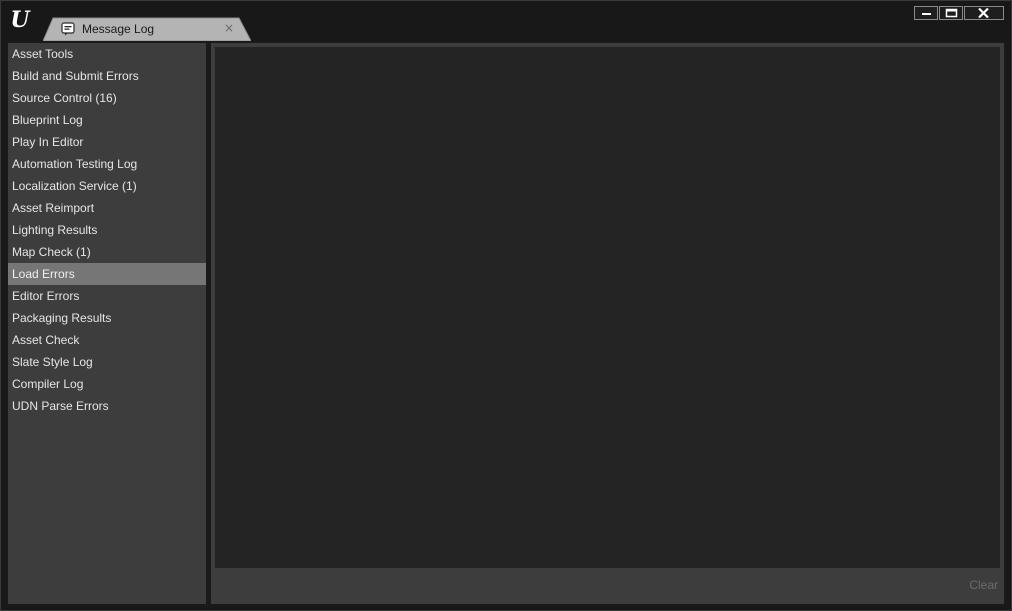 This screenshot has height=611, width=1012. Describe the element at coordinates (107, 208) in the screenshot. I see `sidebar-item-asset-reimport: Asset Reimport` at that location.